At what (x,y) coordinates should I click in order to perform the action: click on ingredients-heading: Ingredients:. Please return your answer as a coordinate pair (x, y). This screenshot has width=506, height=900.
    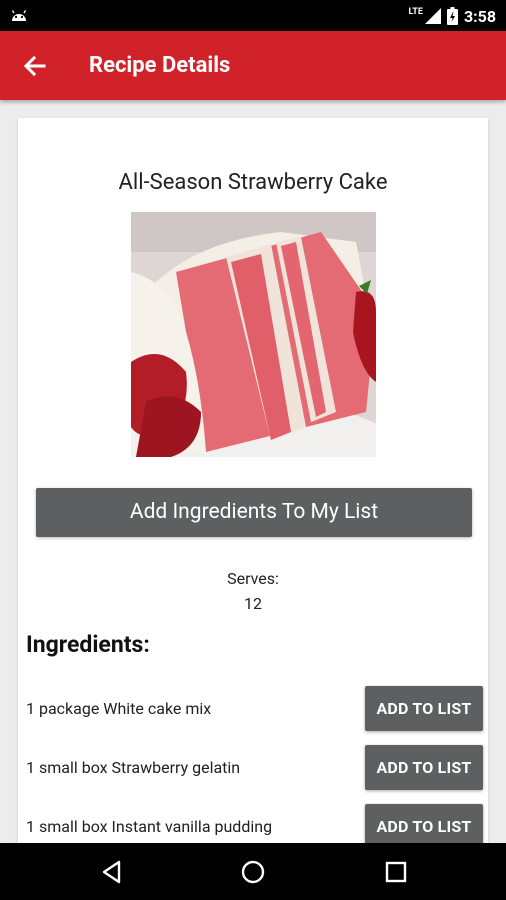
    Looking at the image, I should click on (88, 644).